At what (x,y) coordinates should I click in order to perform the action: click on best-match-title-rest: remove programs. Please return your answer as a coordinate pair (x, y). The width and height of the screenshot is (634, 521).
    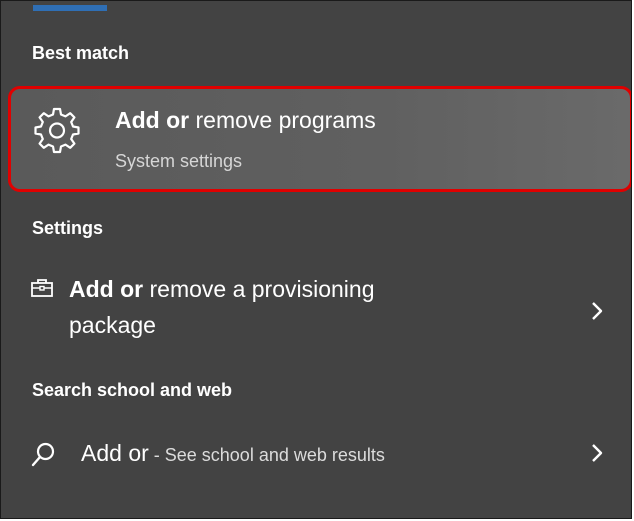
    Looking at the image, I should click on (282, 120).